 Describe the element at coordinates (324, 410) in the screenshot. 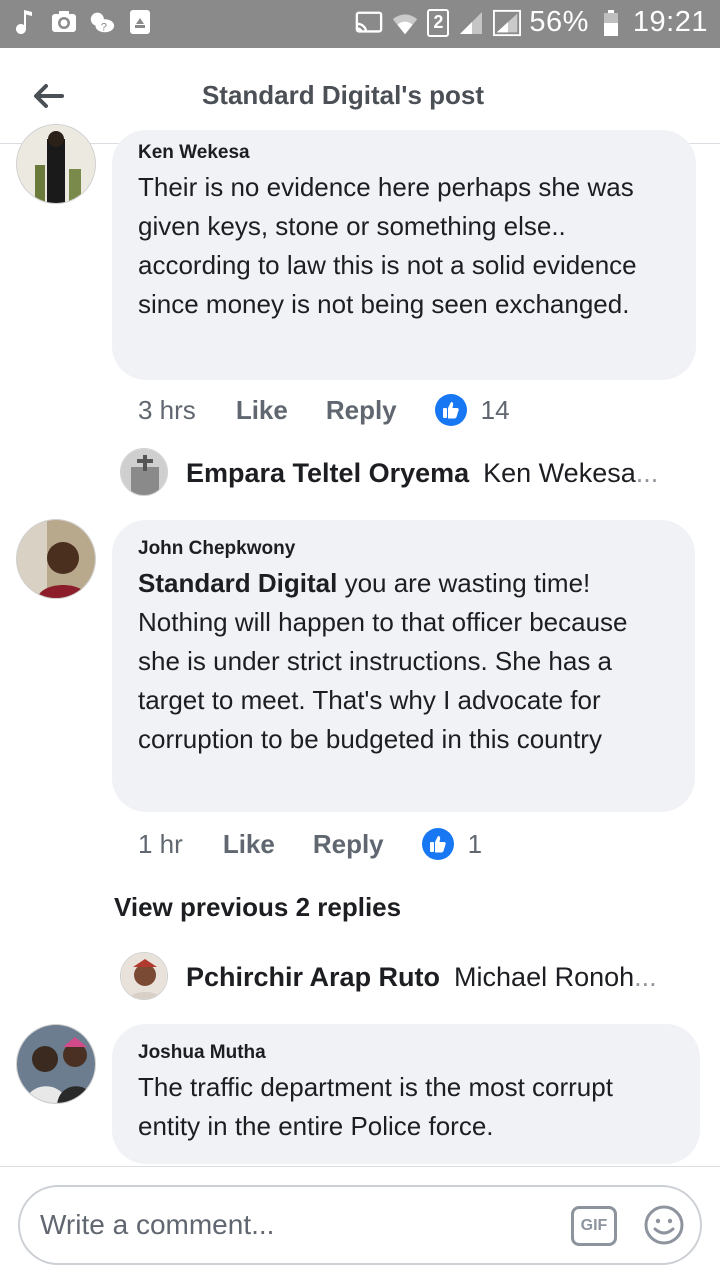

I see `comment-actions: 3 hrs Like Reply 14` at that location.